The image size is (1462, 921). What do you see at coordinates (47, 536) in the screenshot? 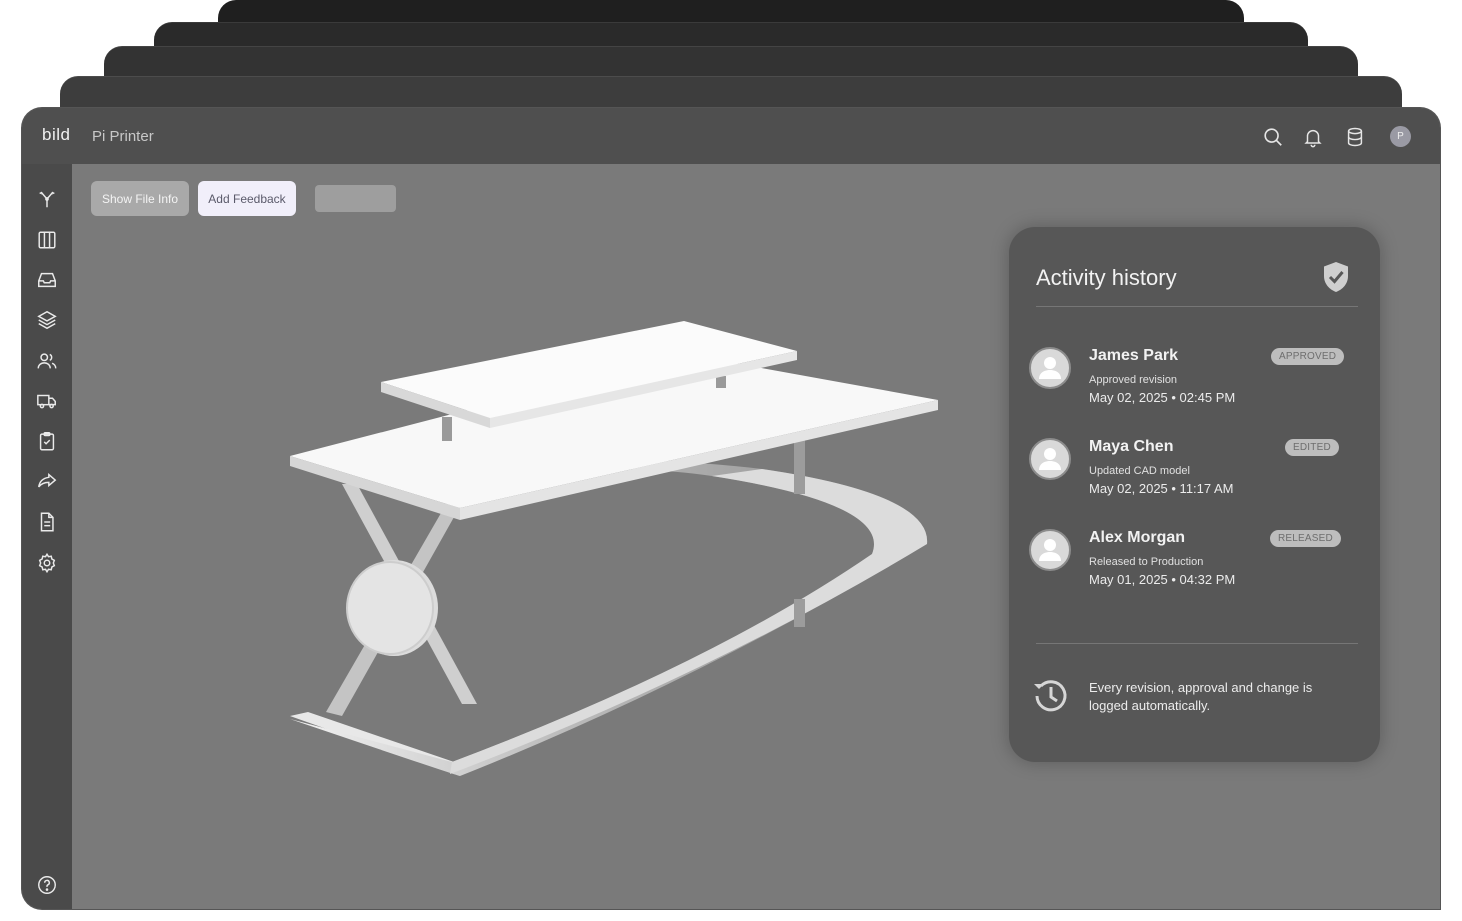
I see `sidebar` at bounding box center [47, 536].